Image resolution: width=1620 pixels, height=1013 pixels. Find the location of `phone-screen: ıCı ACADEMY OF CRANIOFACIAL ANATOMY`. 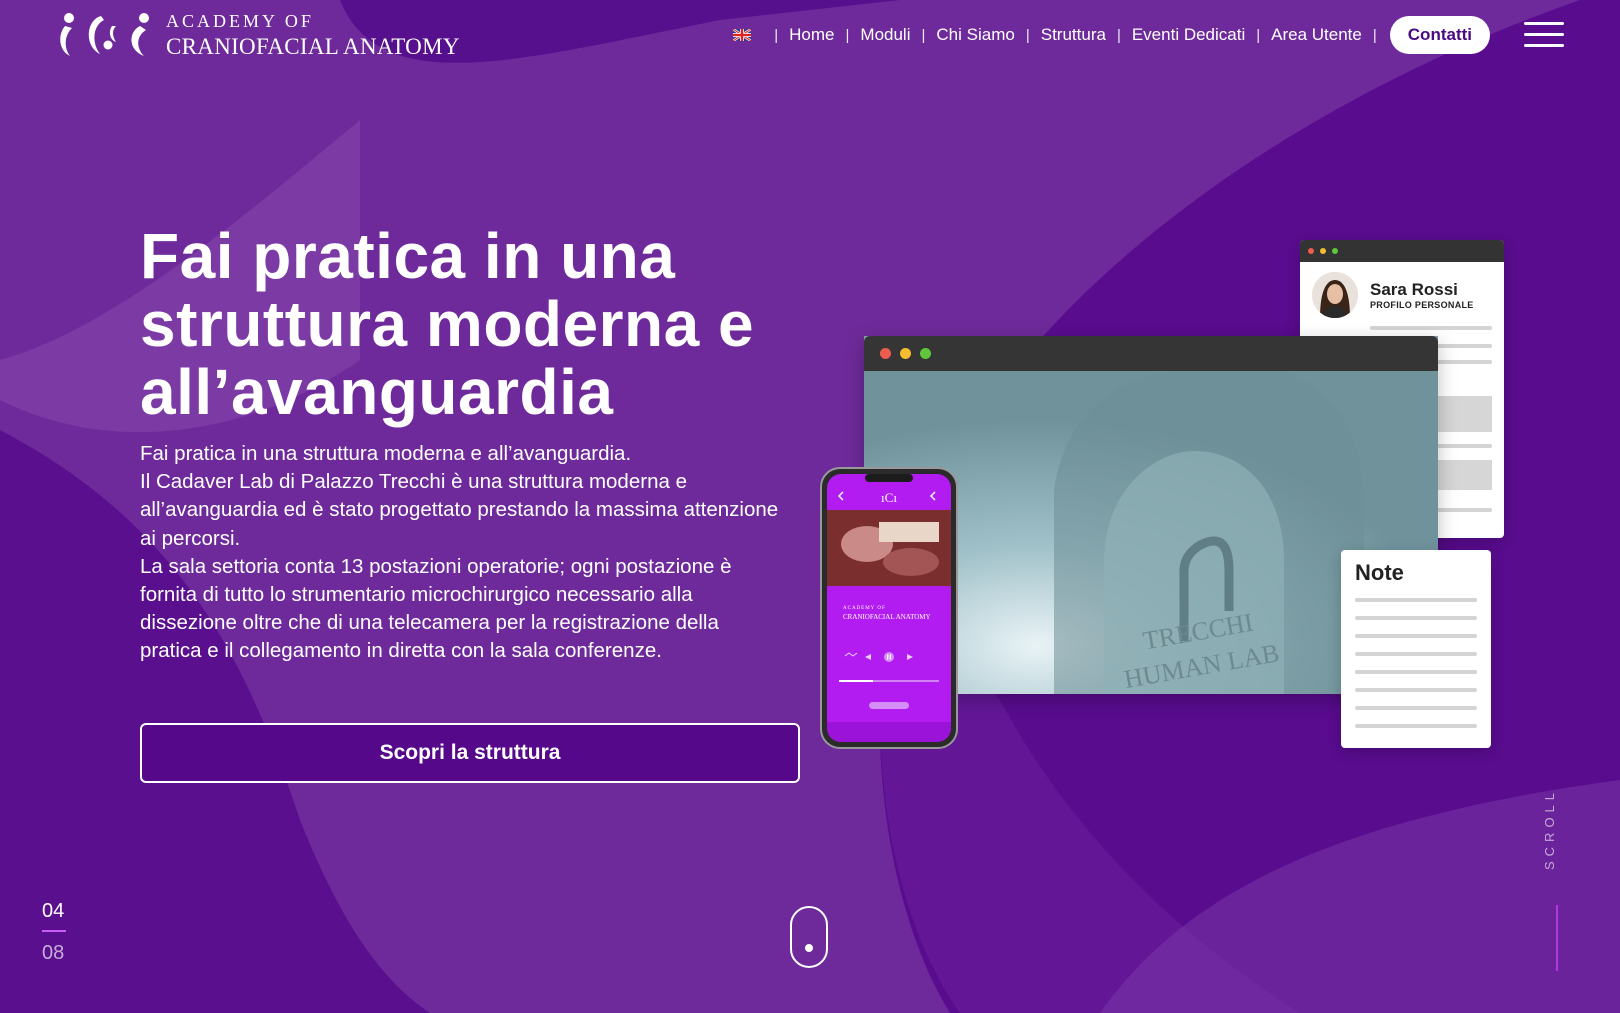

phone-screen: ıCı ACADEMY OF CRANIOFACIAL ANATOMY is located at coordinates (889, 608).